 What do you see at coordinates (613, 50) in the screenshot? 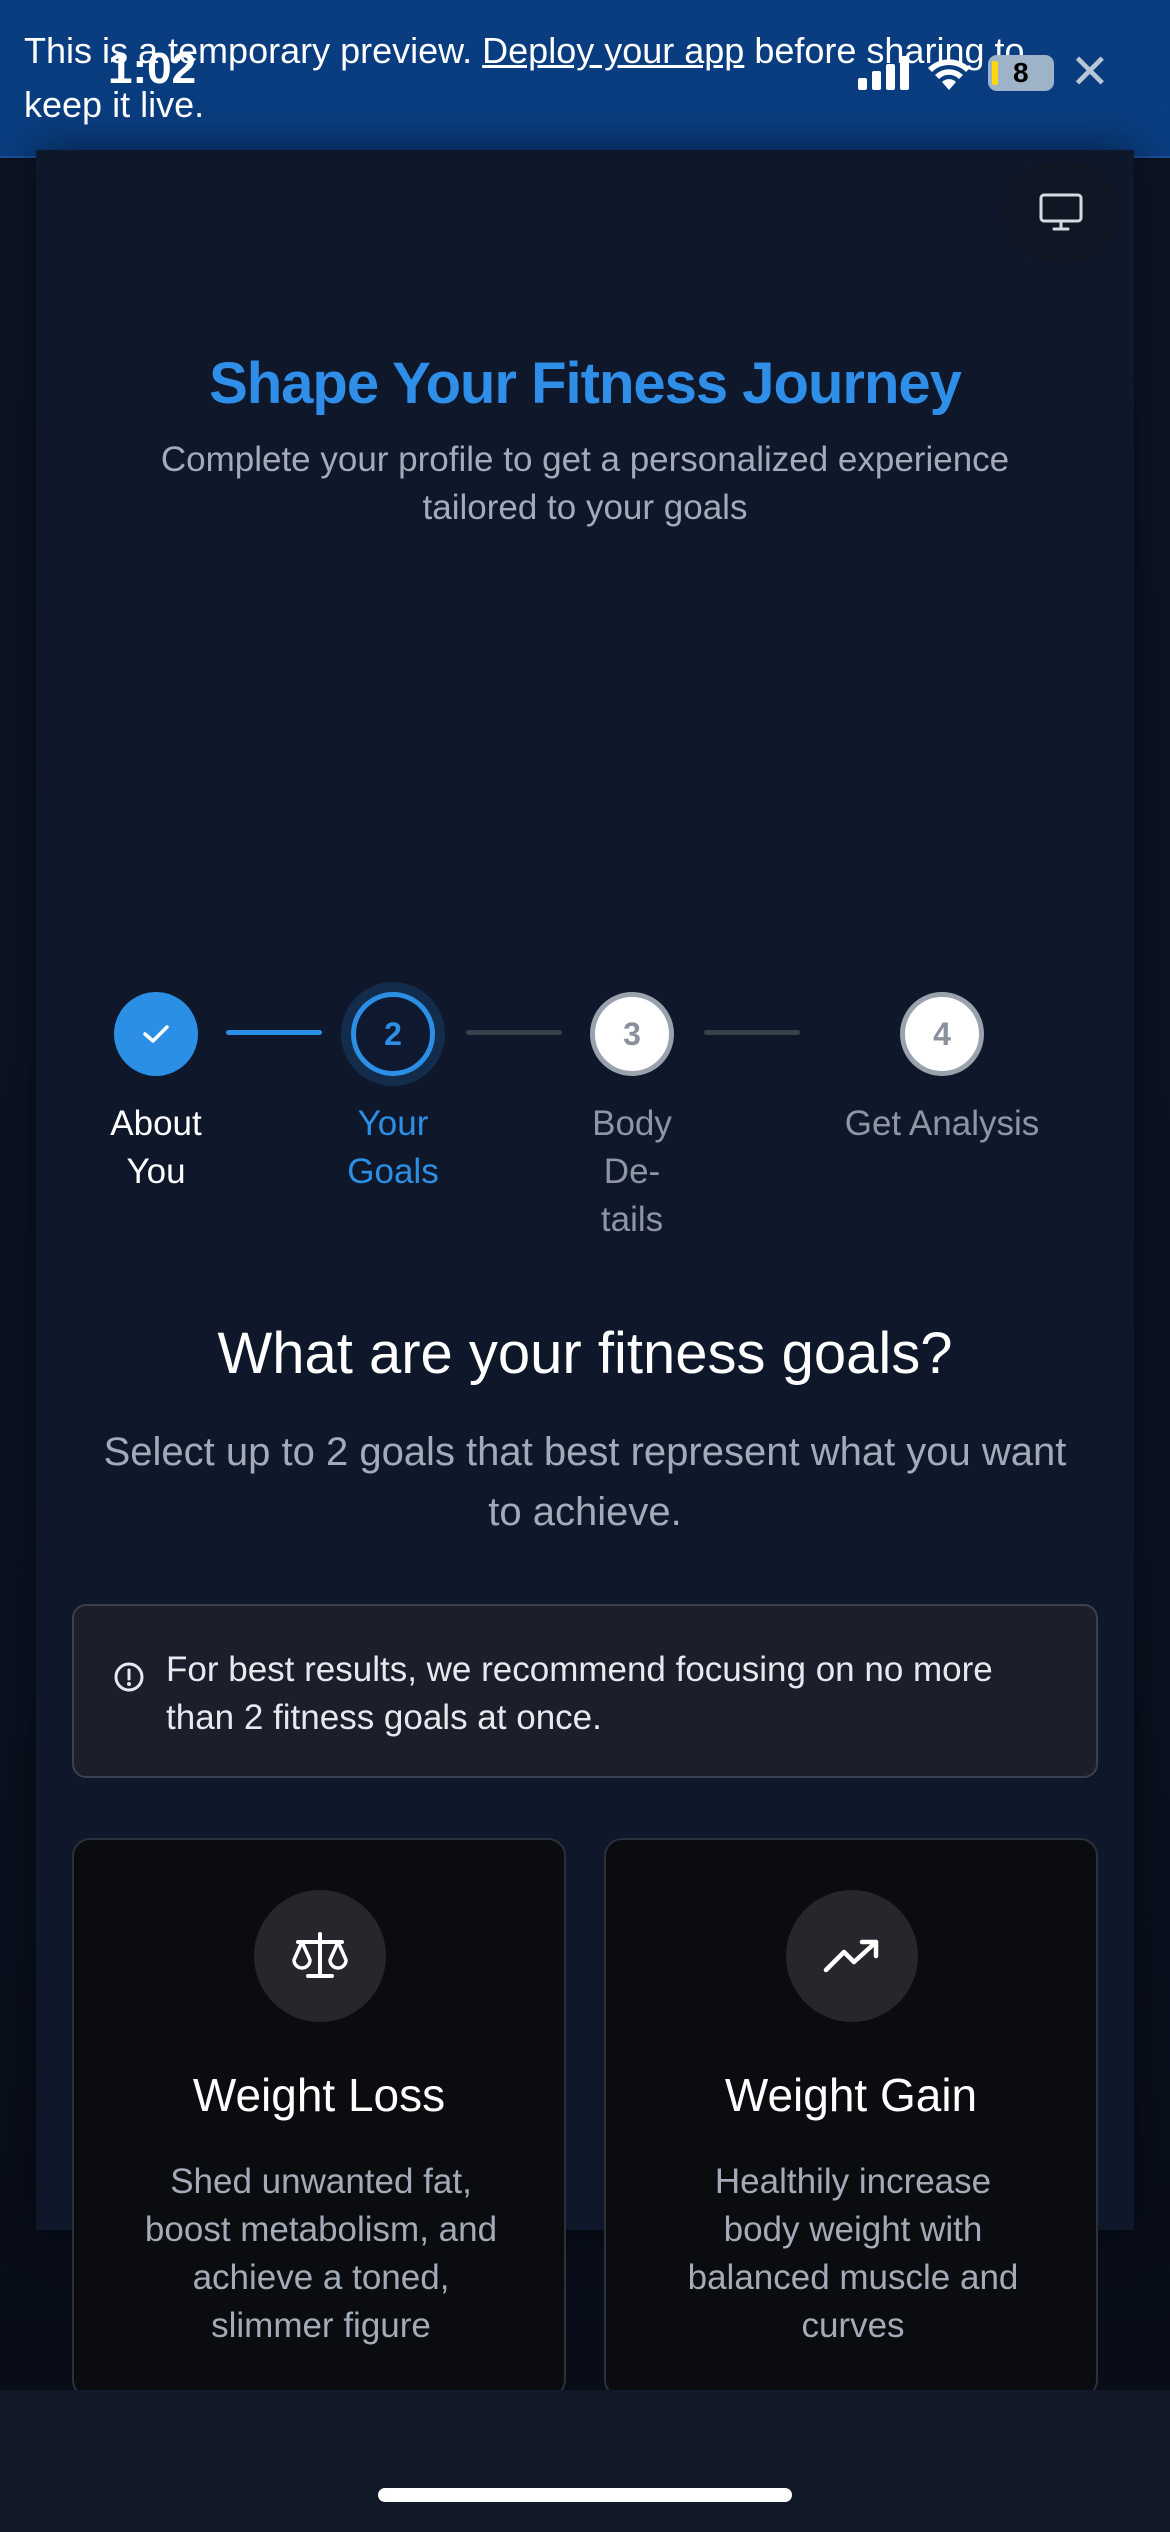
I see `deploy-app-link: Deploy your app` at bounding box center [613, 50].